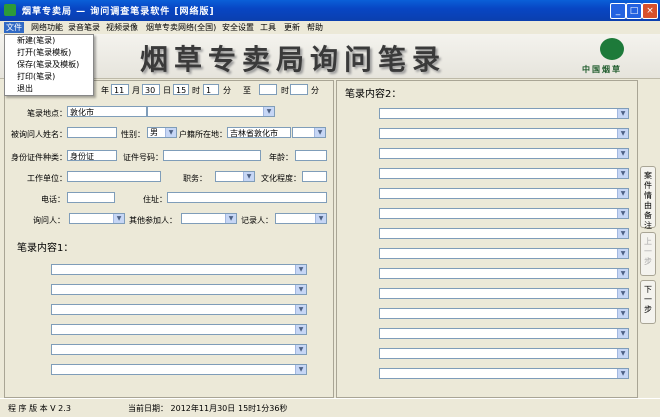  I want to click on edu-input, so click(314, 176).